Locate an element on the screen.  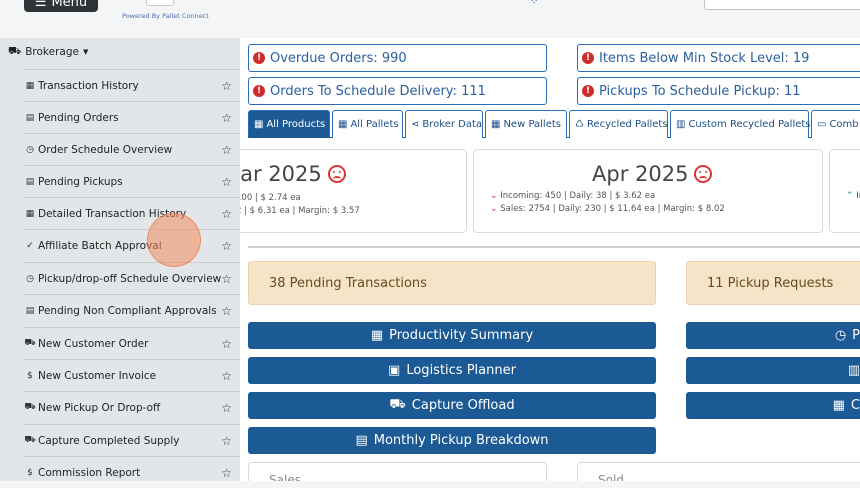
sidebar-item-pending-non-compliant-approvals: ▤ Pending Non Compliant Approvals ☆ is located at coordinates (132, 310).